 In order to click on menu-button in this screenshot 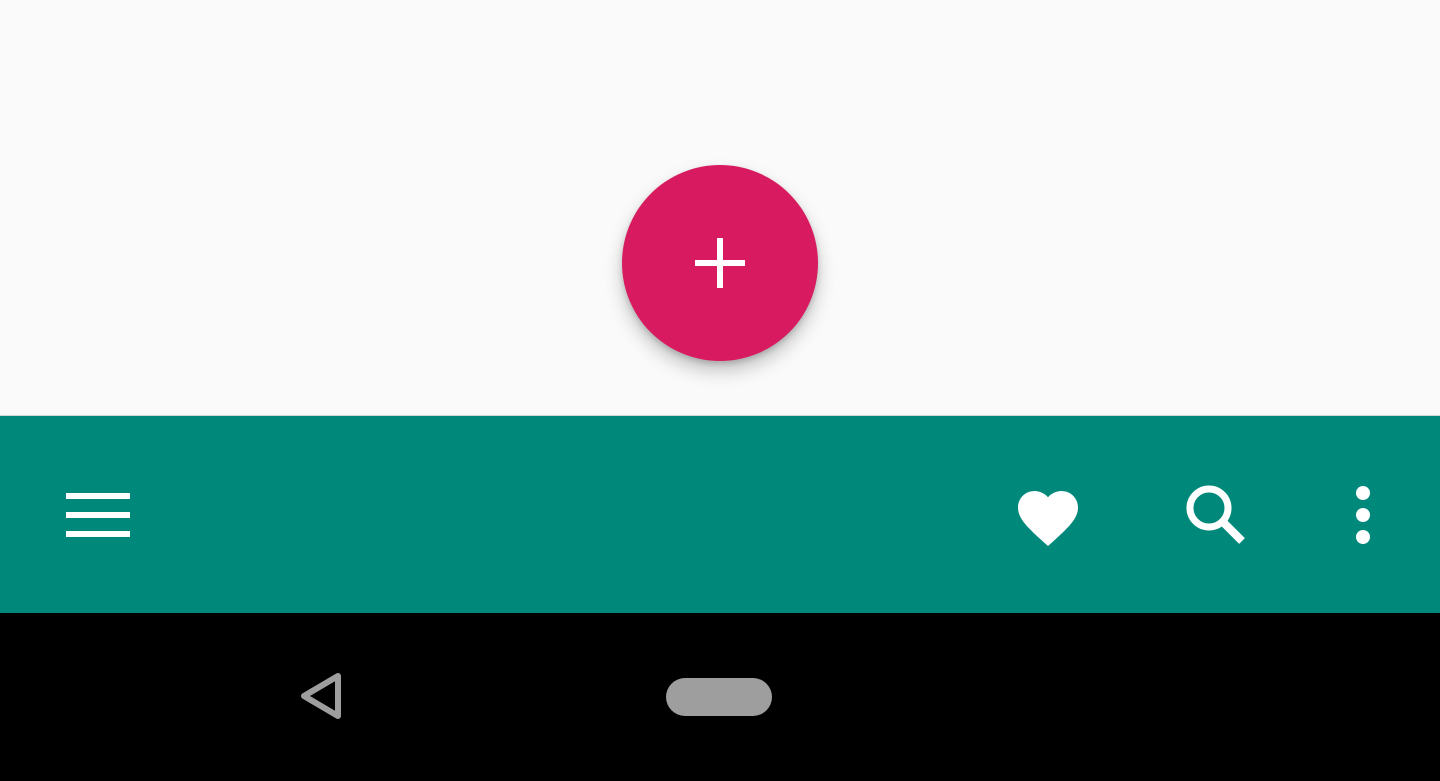, I will do `click(98, 516)`.